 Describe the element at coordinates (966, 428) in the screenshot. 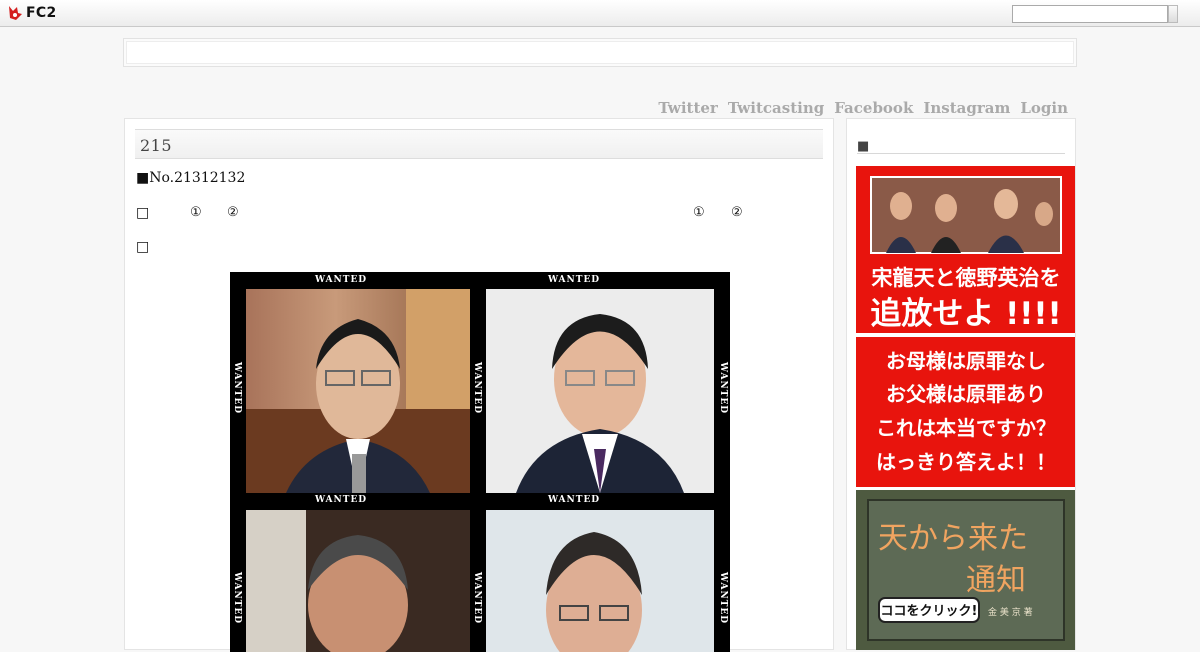

I see `banner-2-line: これは本当ですか？` at that location.